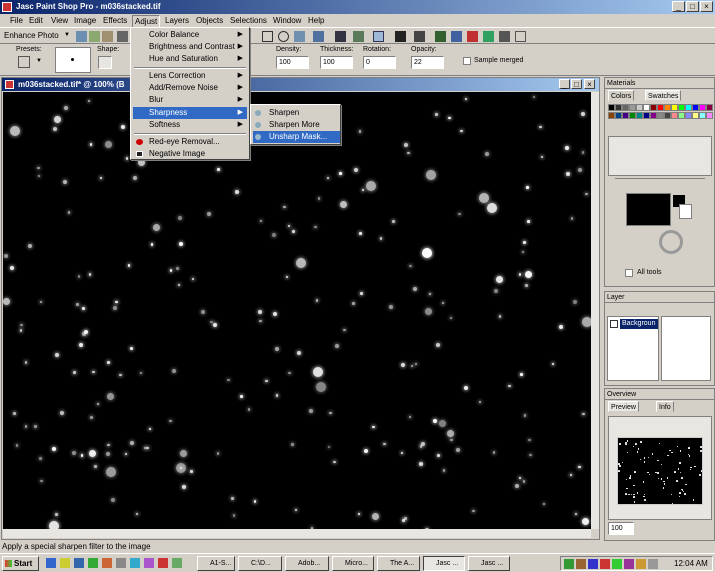 The height and width of the screenshot is (572, 715). I want to click on dropper-icon, so click(504, 36).